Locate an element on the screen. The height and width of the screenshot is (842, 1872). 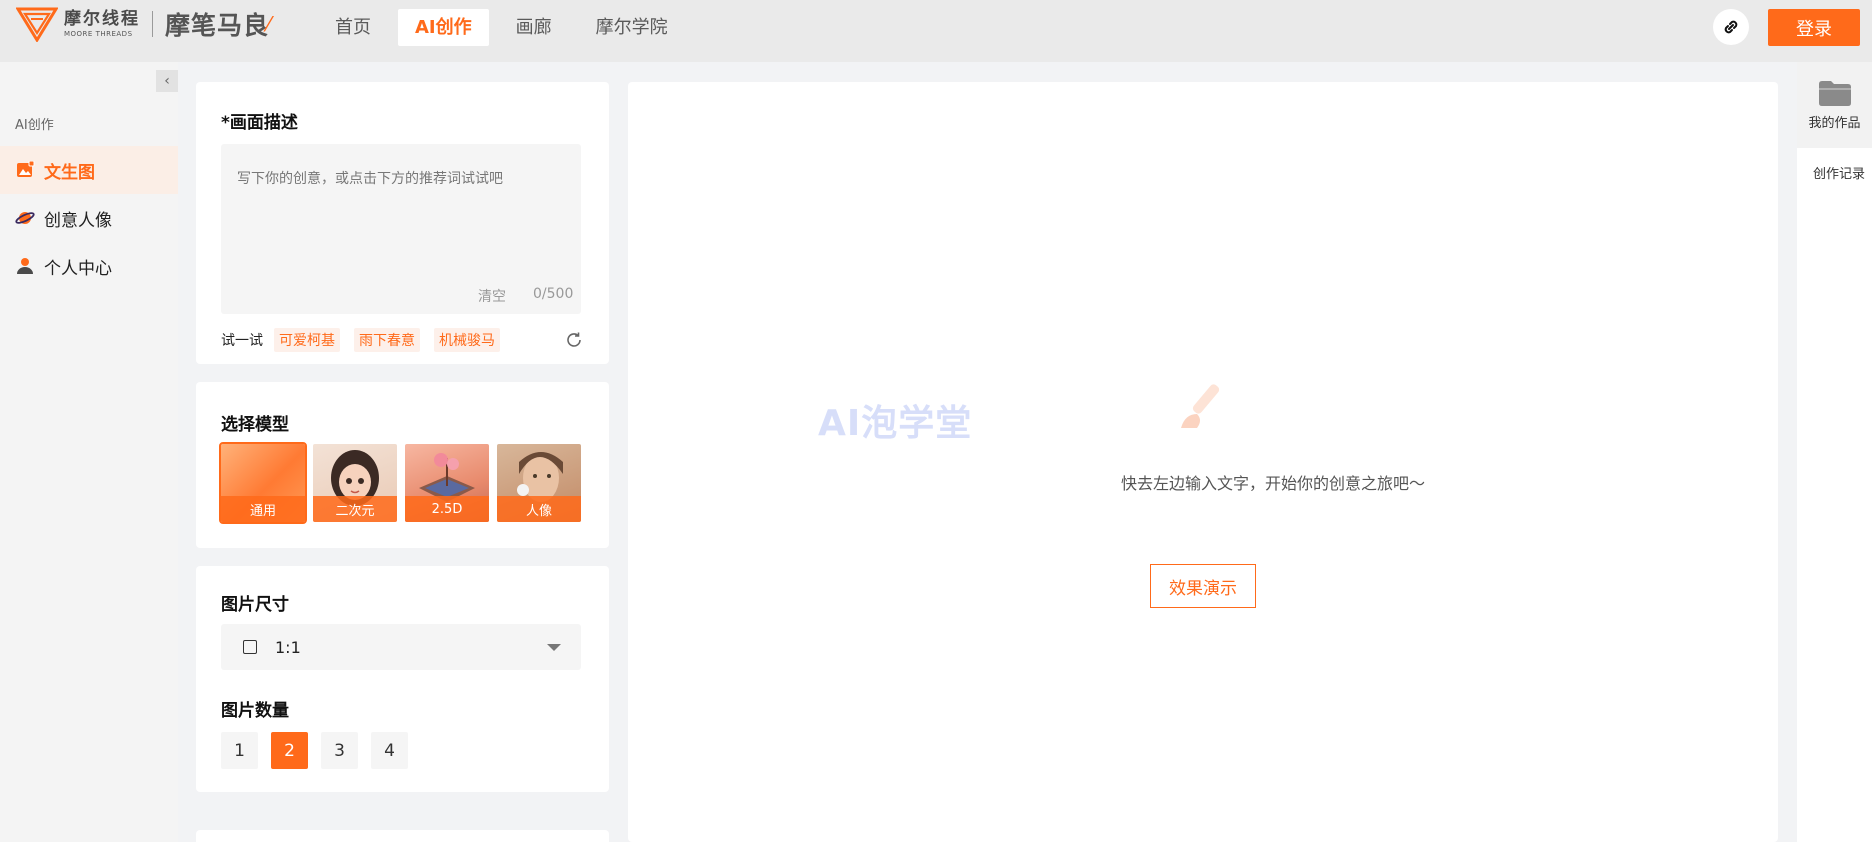
size-select: 1:1 is located at coordinates (401, 647).